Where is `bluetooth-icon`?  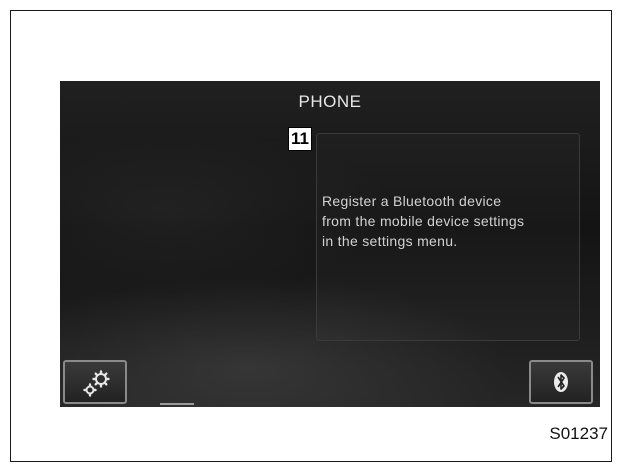 bluetooth-icon is located at coordinates (561, 382).